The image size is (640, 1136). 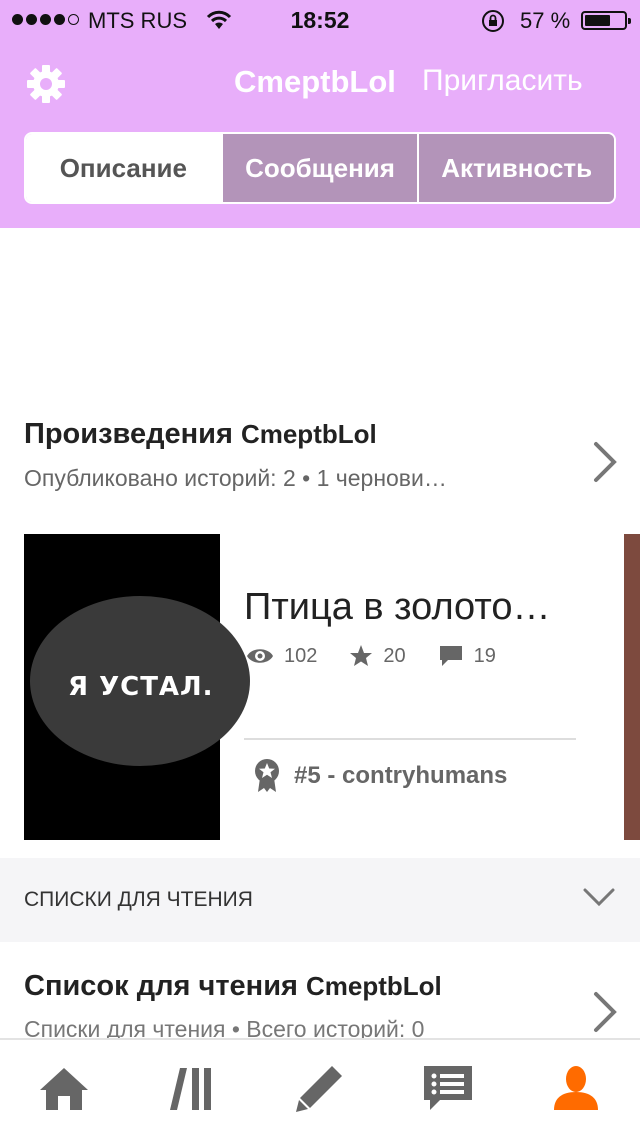 What do you see at coordinates (502, 81) in the screenshot?
I see `invite-button: Пригласить` at bounding box center [502, 81].